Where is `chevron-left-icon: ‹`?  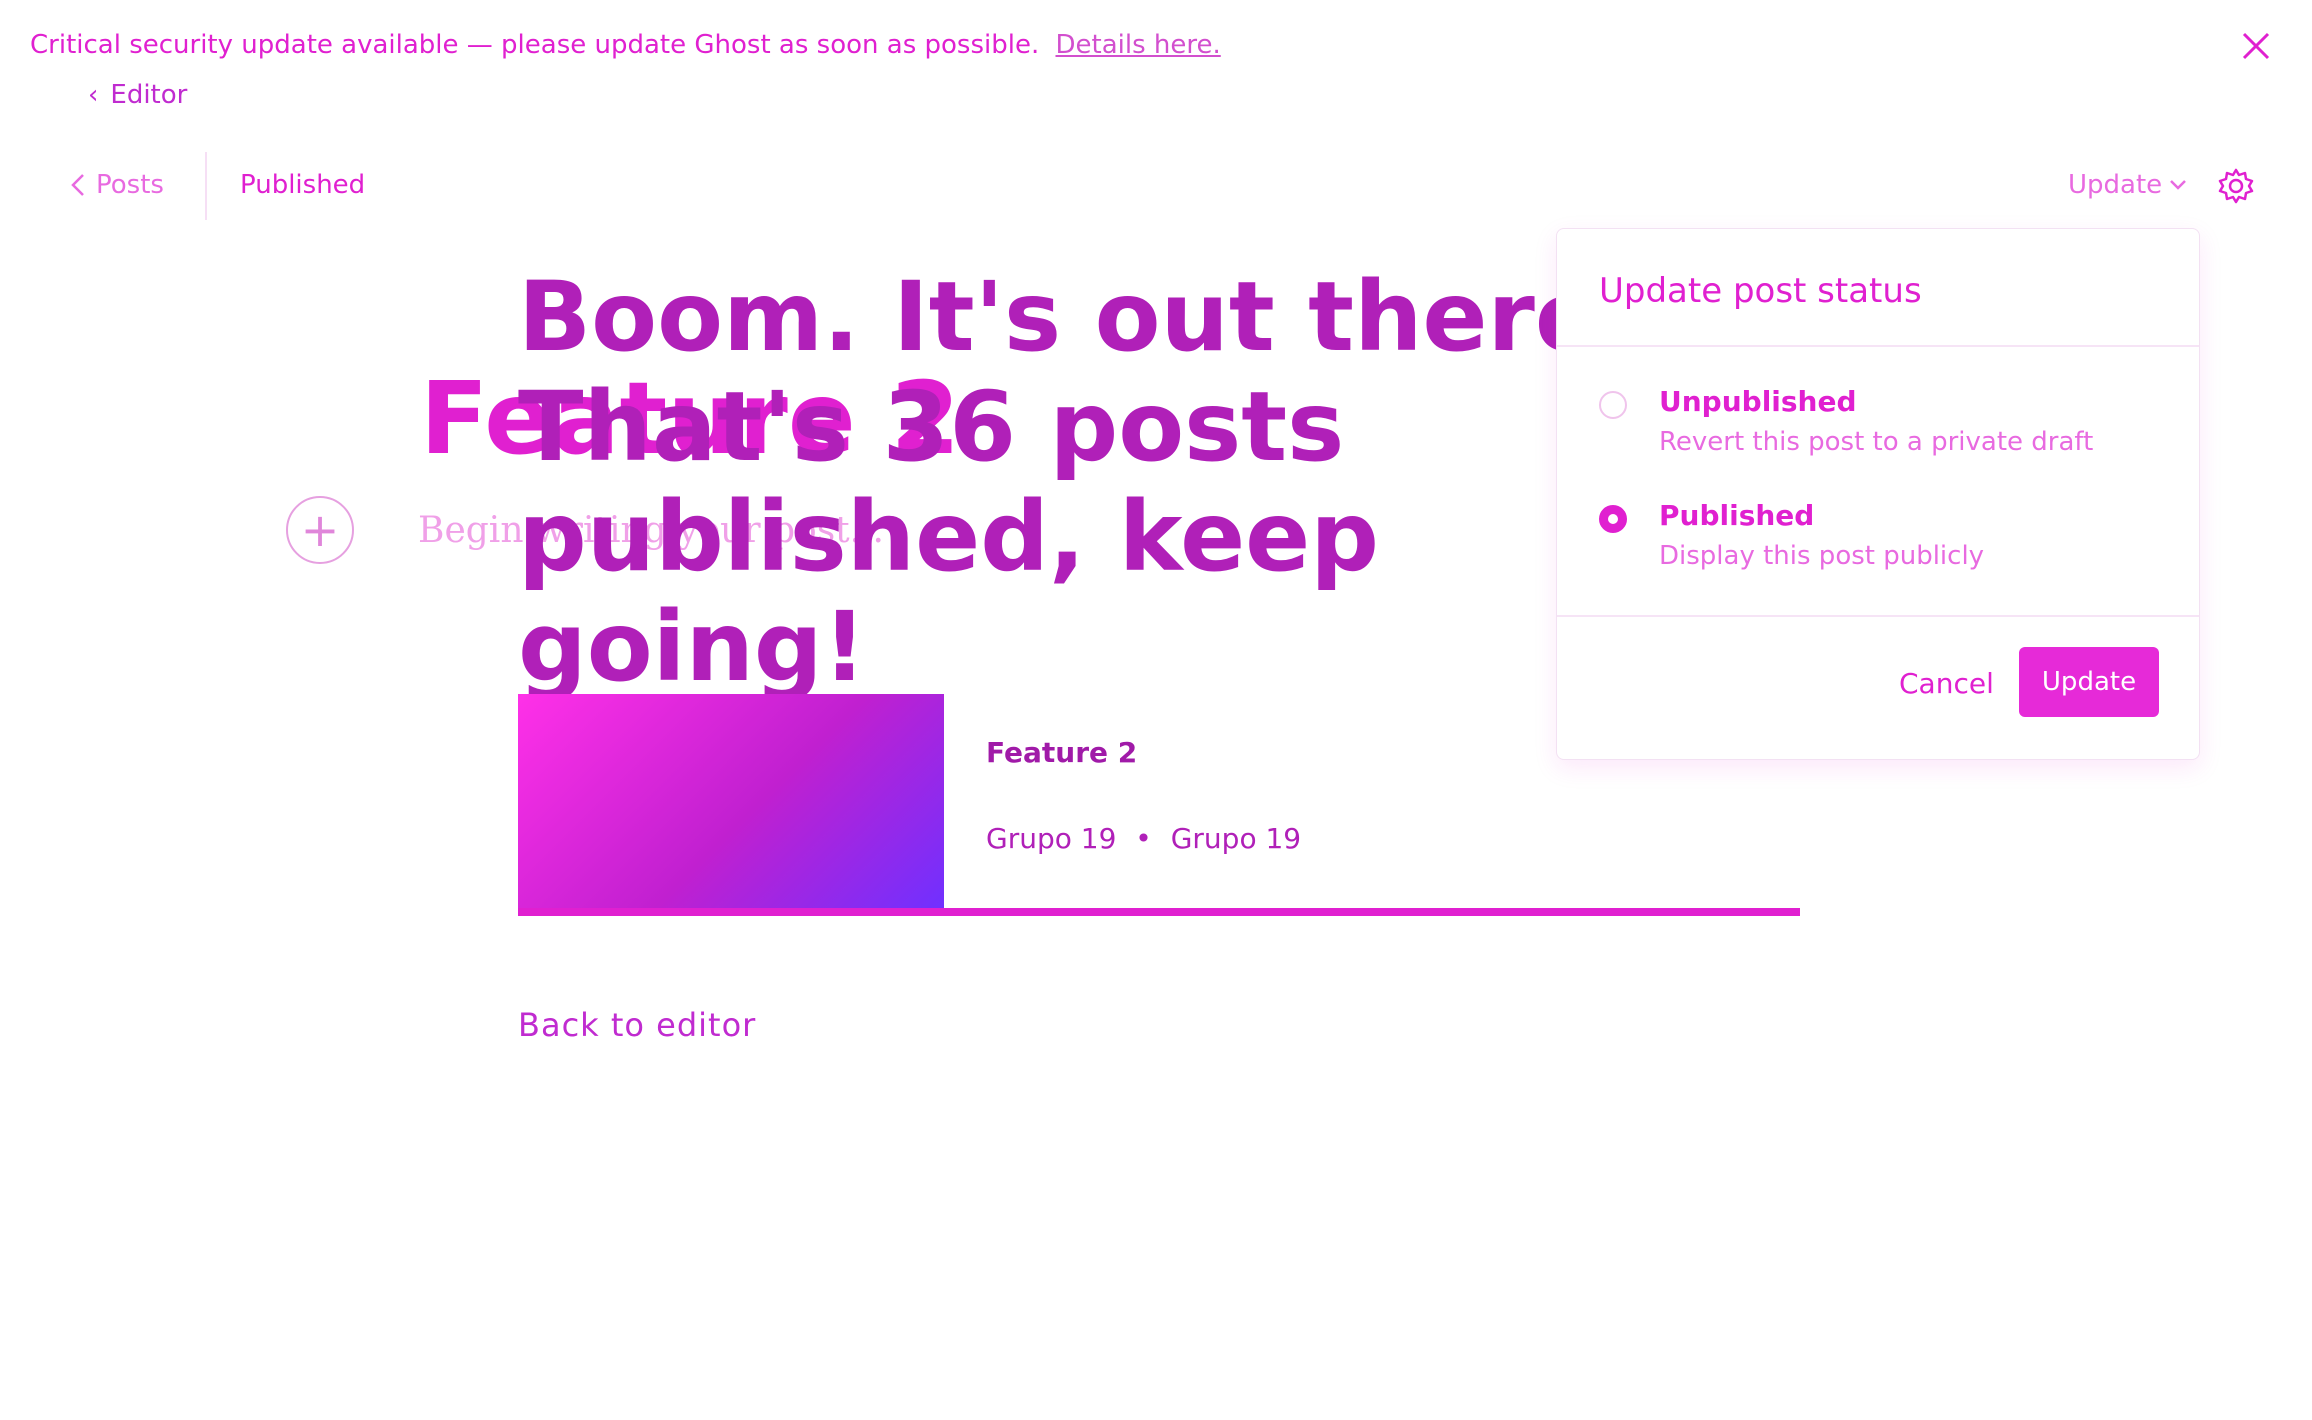
chevron-left-icon: ‹ is located at coordinates (93, 95).